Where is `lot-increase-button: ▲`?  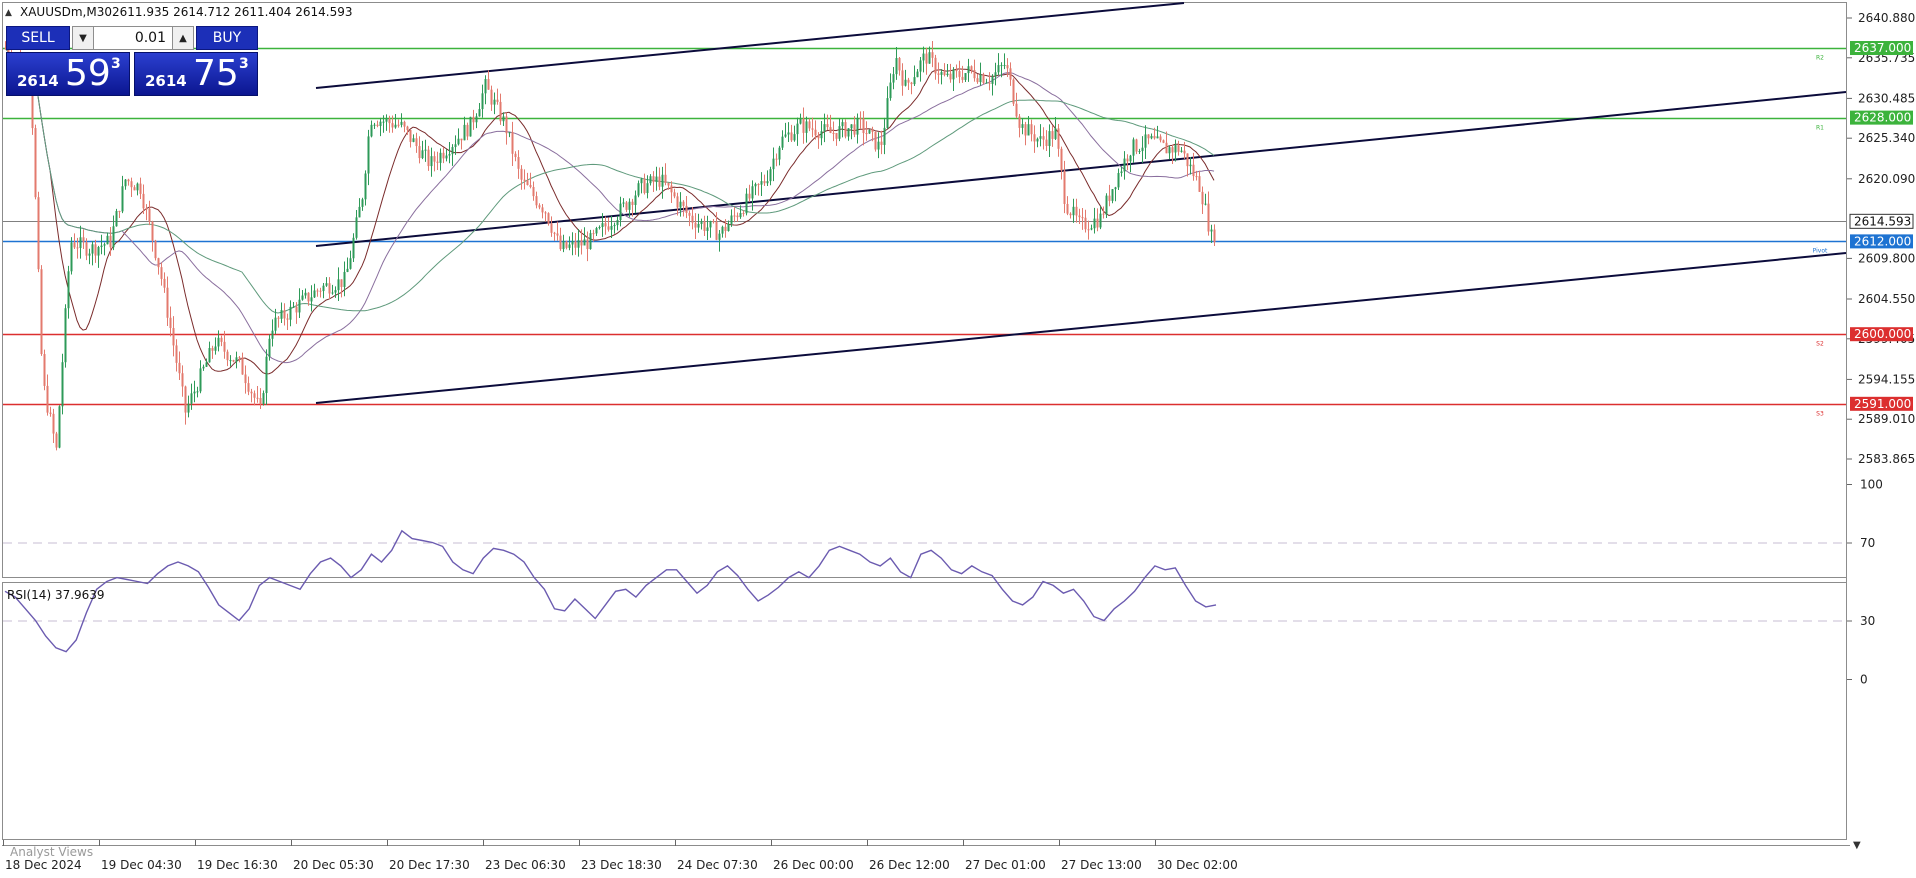 lot-increase-button: ▲ is located at coordinates (183, 38).